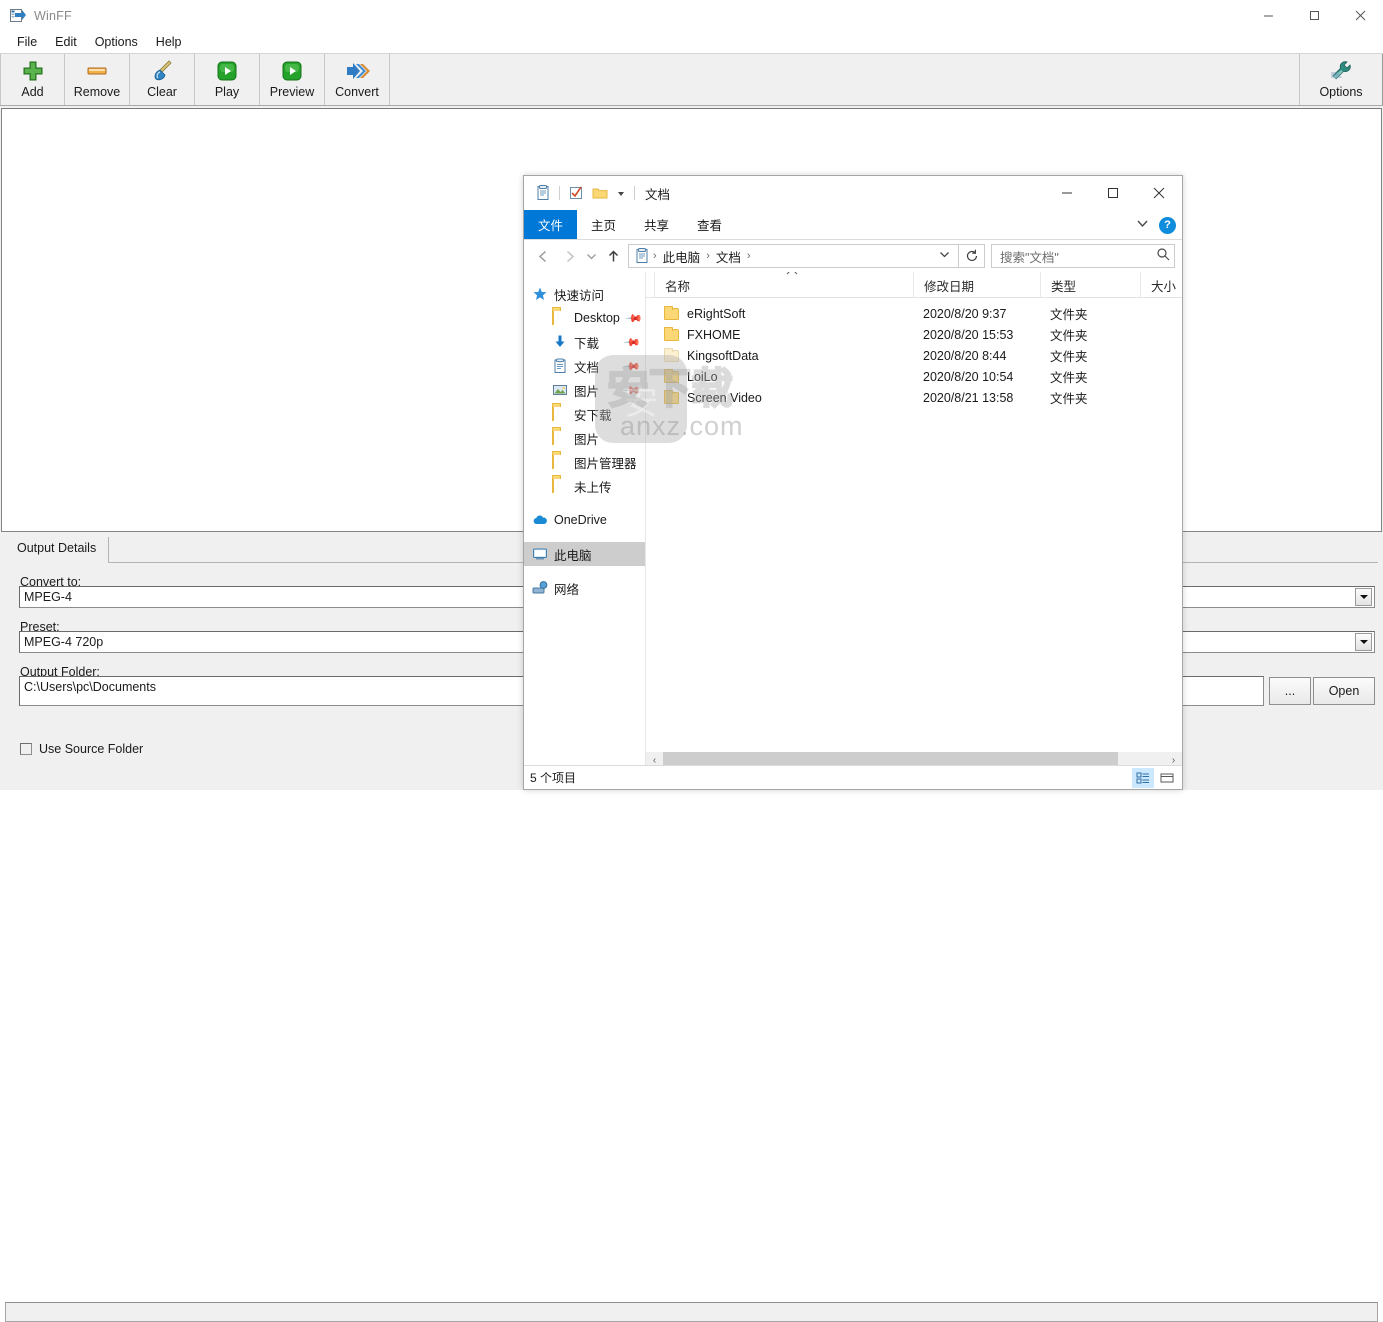 This screenshot has width=1383, height=1322. What do you see at coordinates (914, 334) in the screenshot?
I see `table-row: FXHOME 2020/8/20 15:53 文件夹` at bounding box center [914, 334].